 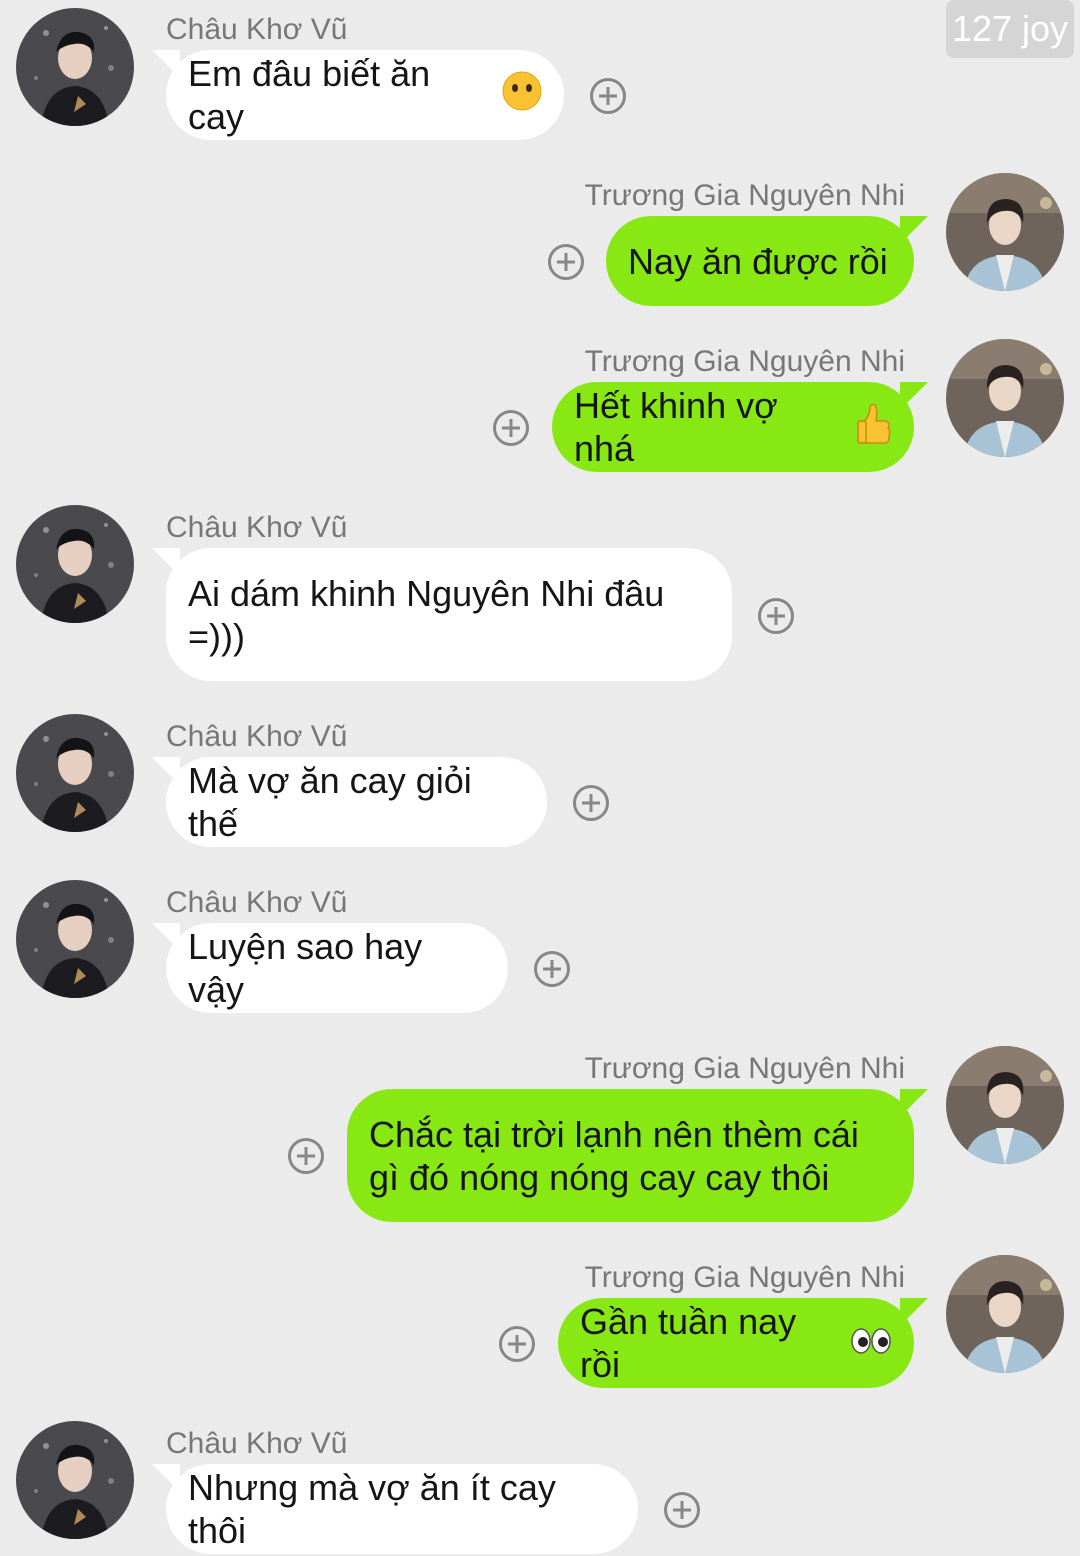 What do you see at coordinates (330, 802) in the screenshot?
I see `message-text: Mà vợ ăn cay giỏi thế` at bounding box center [330, 802].